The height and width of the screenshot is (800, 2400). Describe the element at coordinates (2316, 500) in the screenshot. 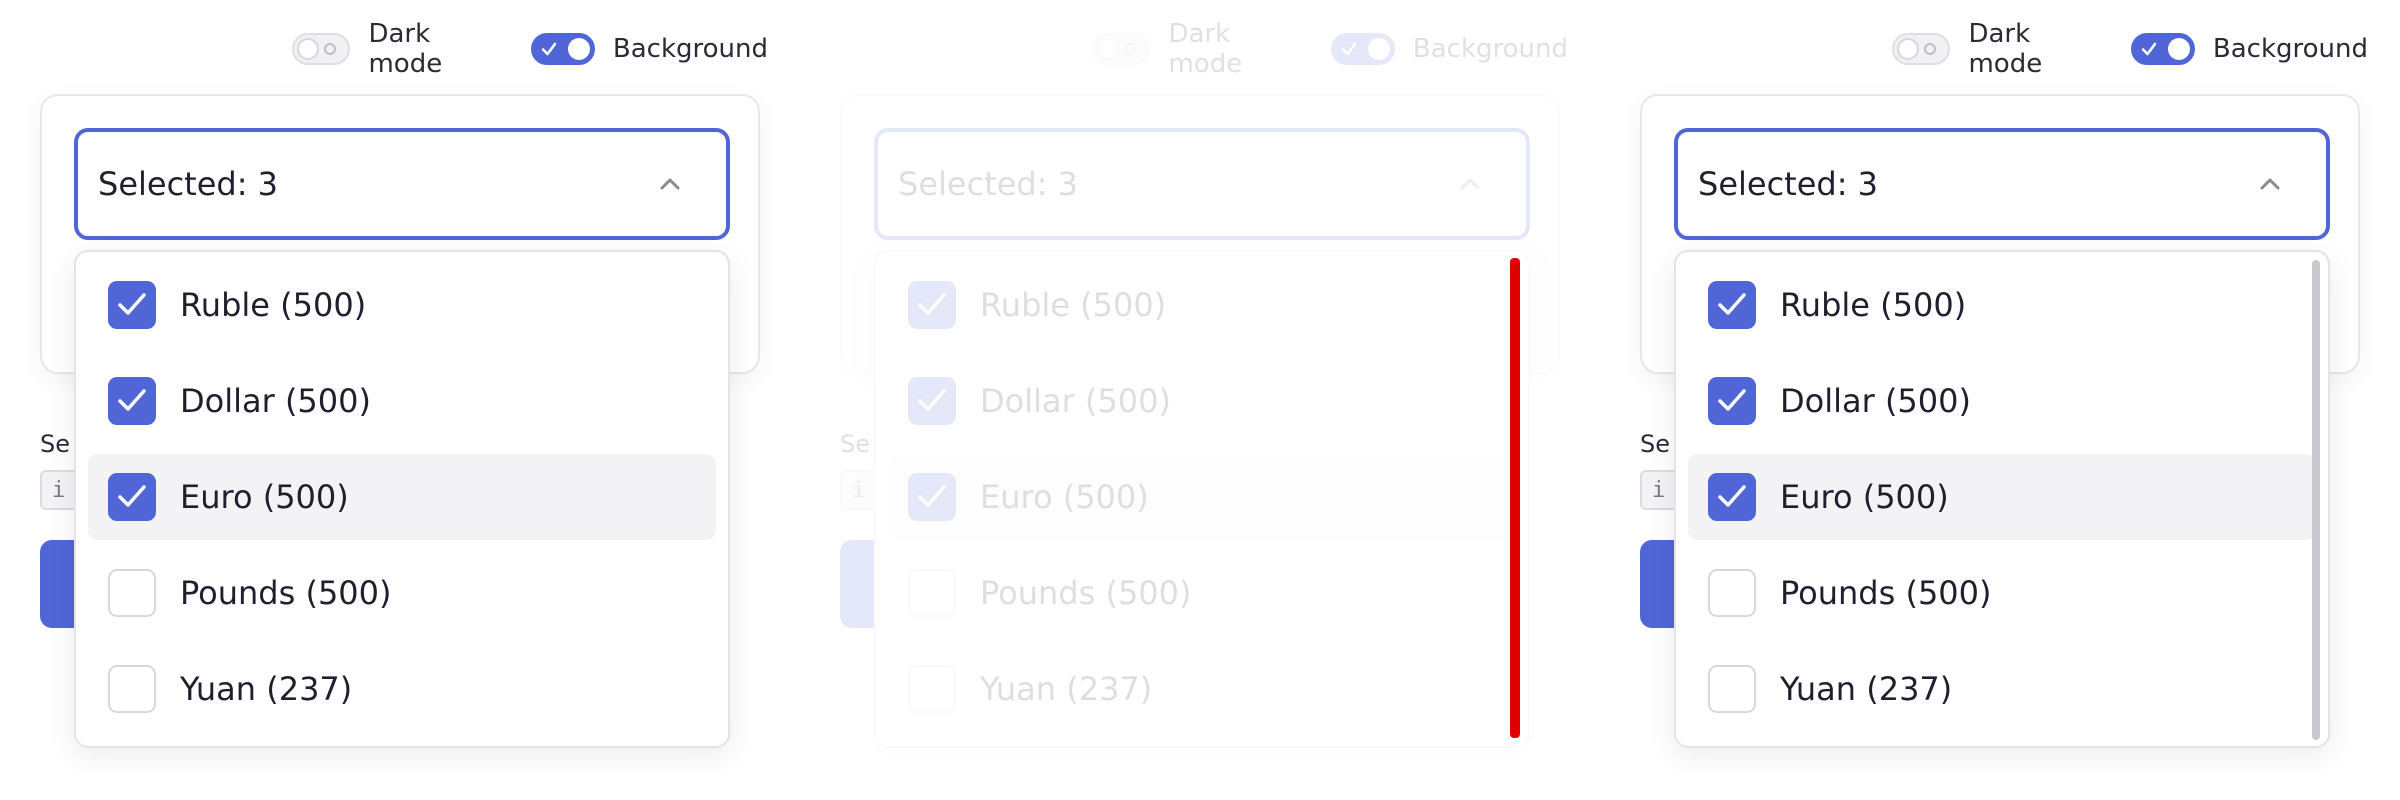

I see `dropdown-scrollbar` at that location.